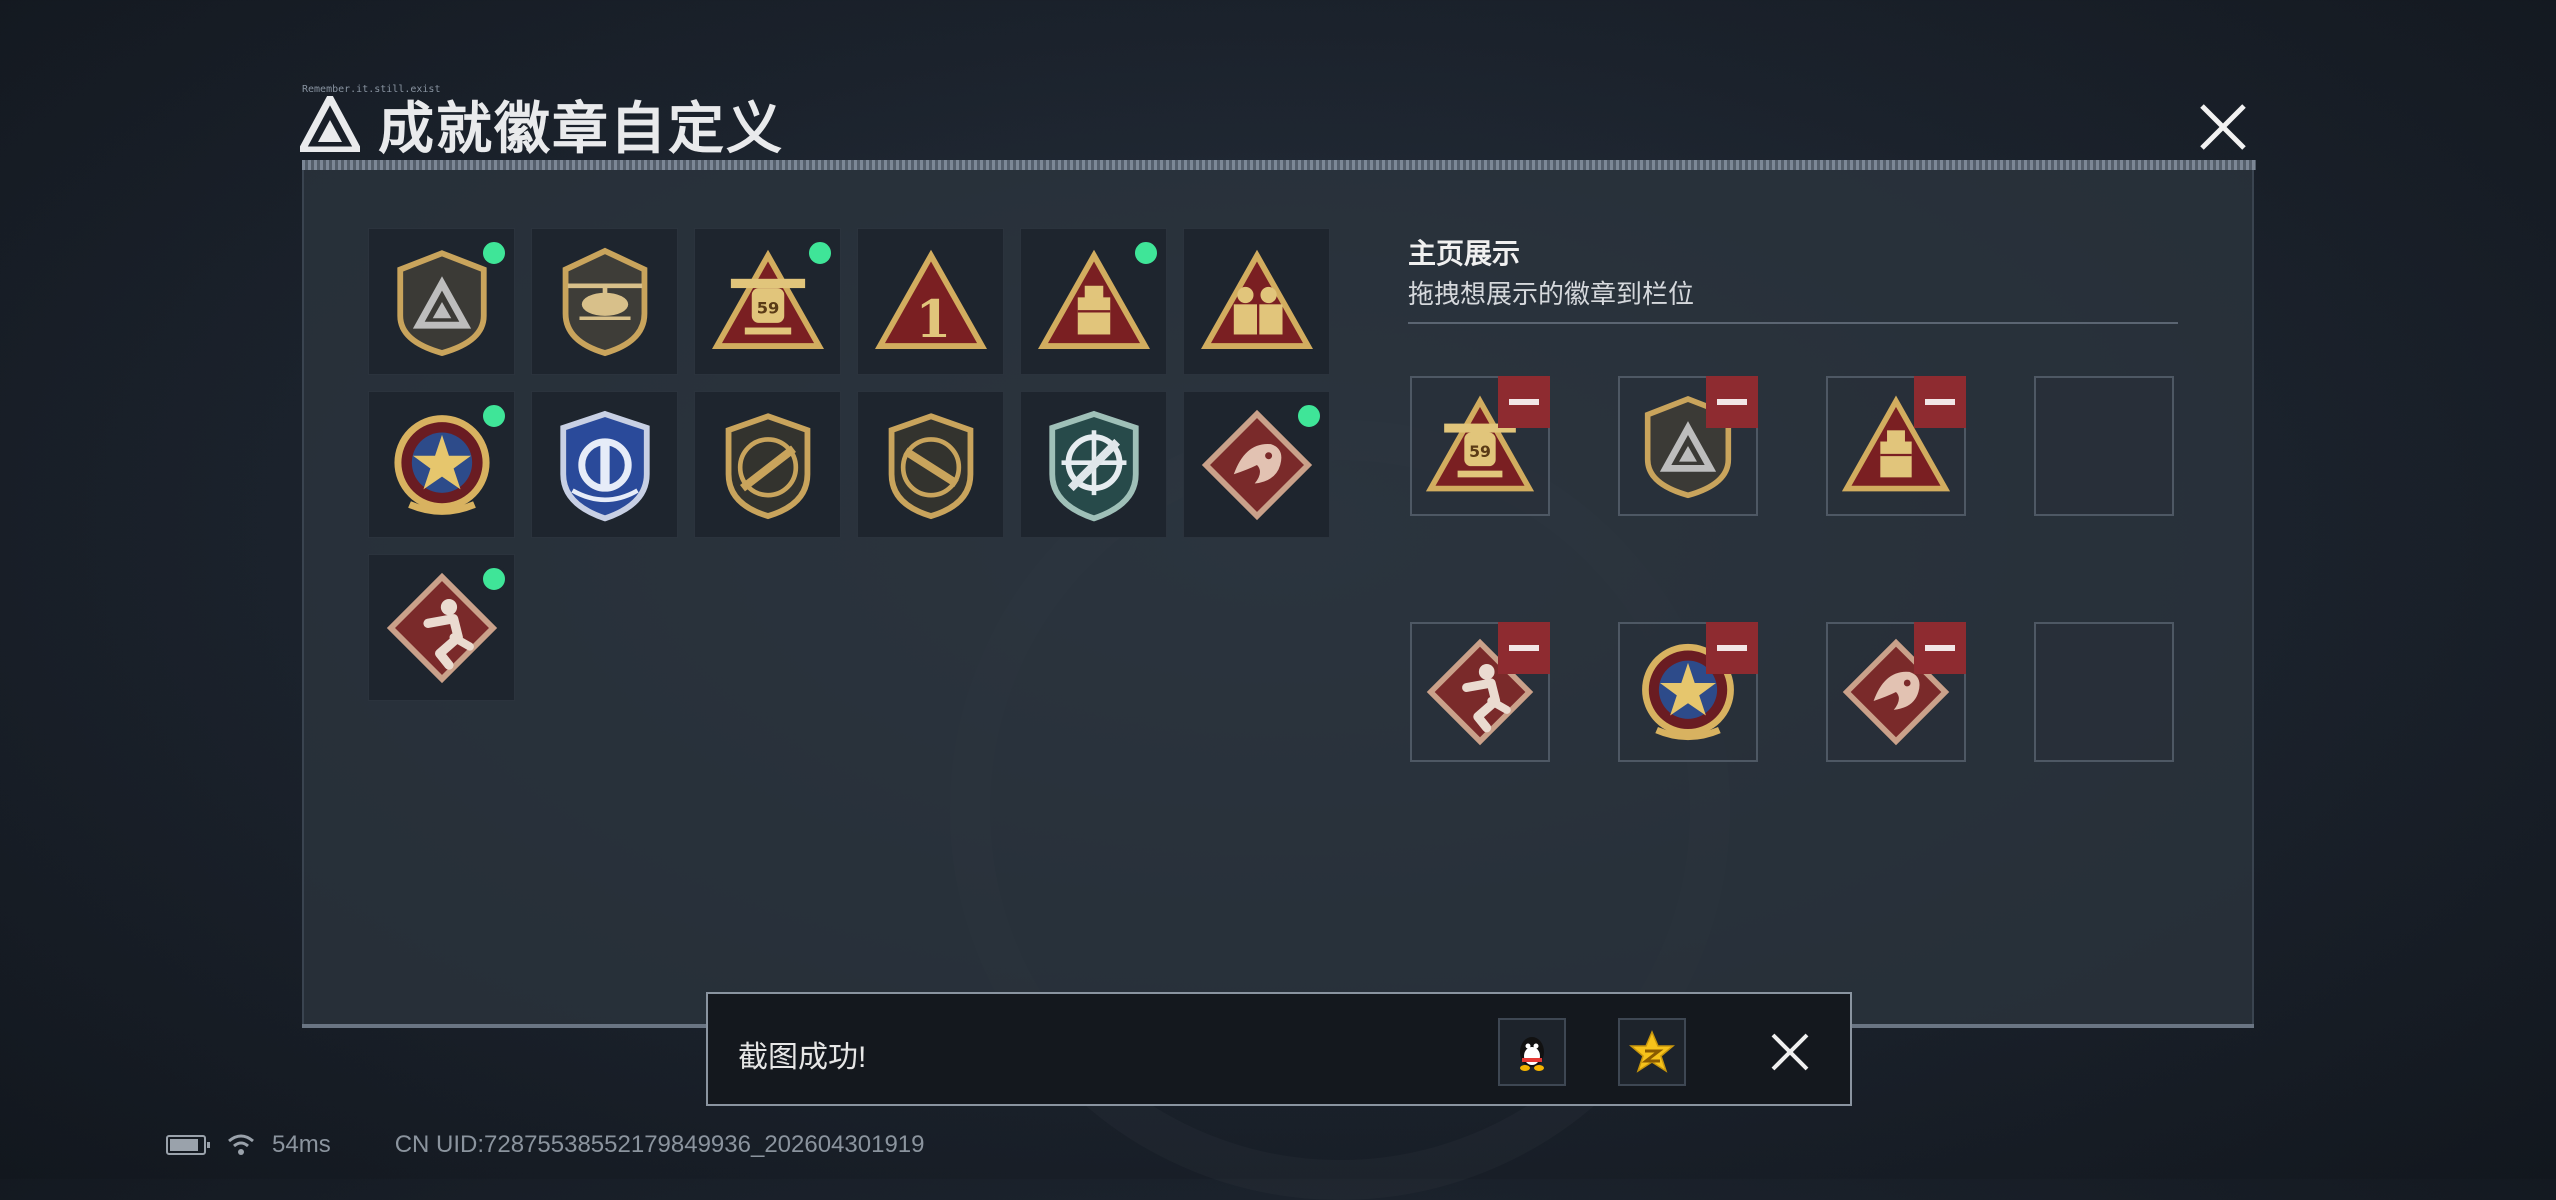  I want to click on qq-icon, so click(1532, 1054).